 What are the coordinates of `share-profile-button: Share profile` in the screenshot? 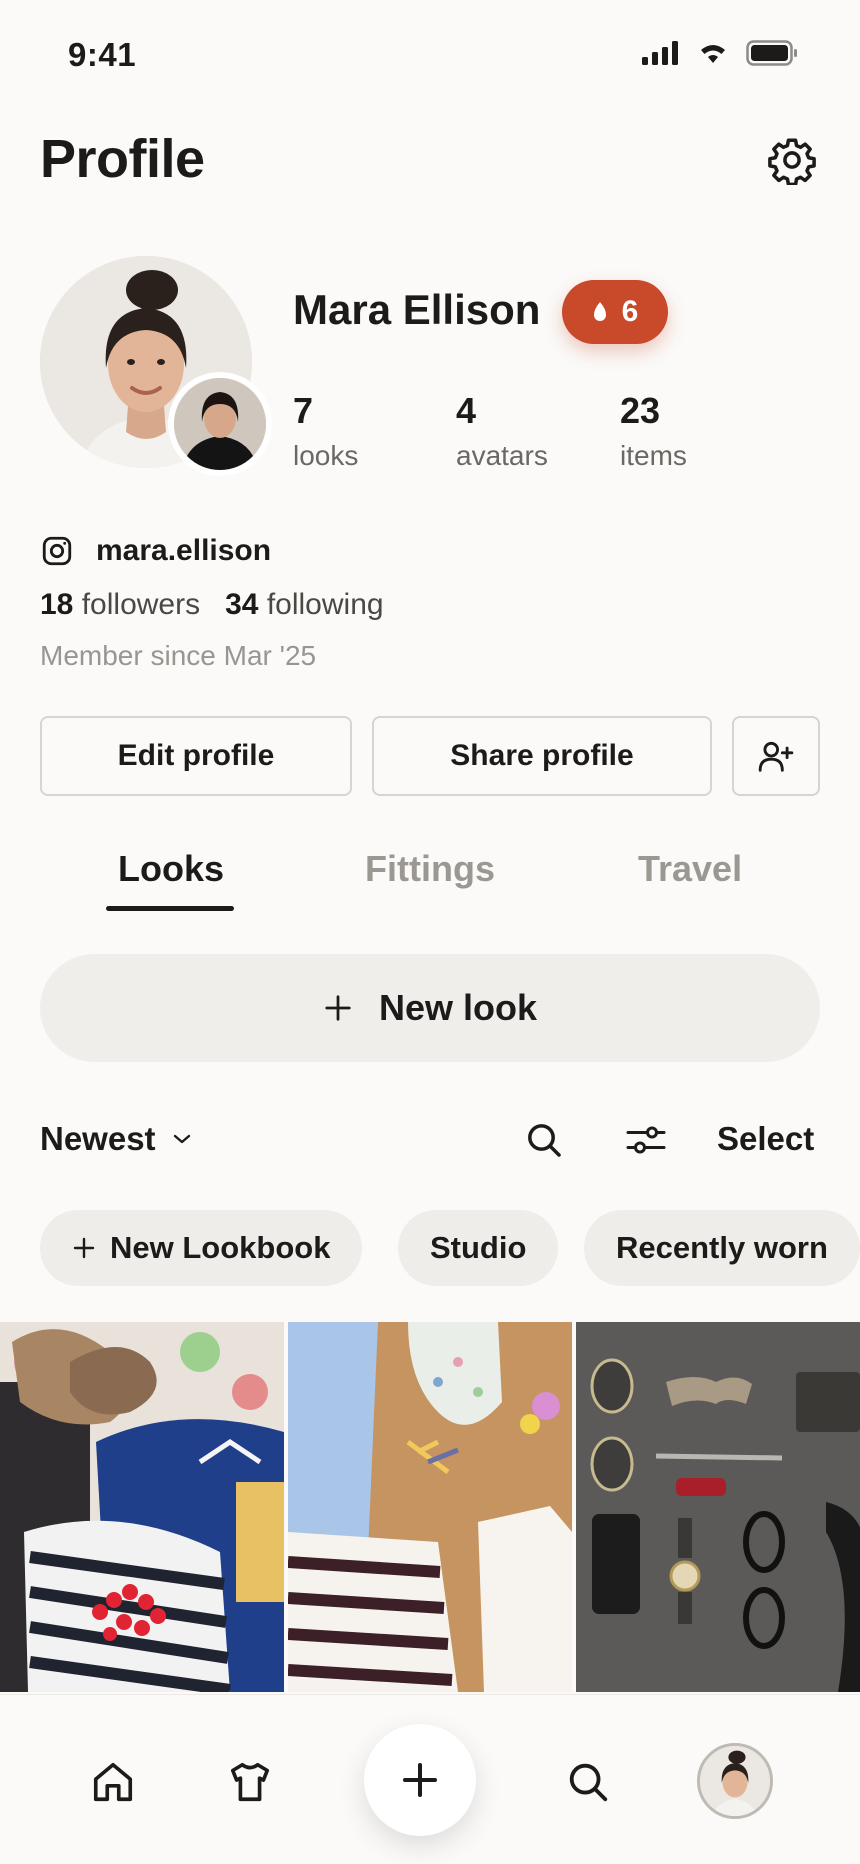 It's located at (542, 756).